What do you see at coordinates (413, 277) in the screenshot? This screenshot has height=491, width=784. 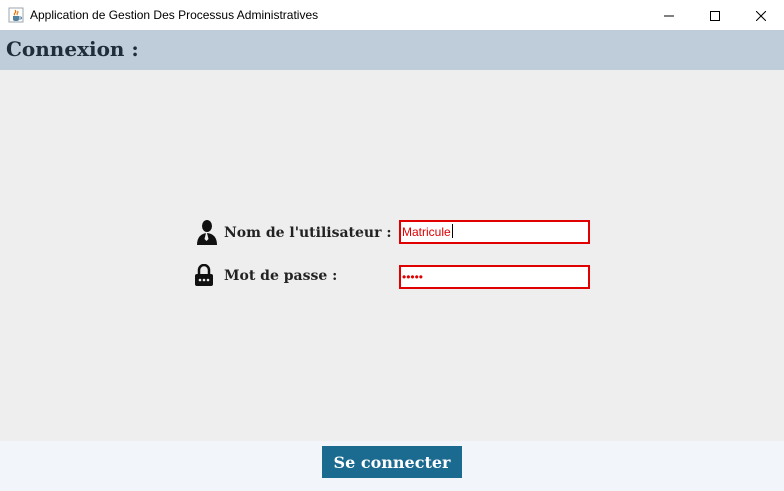 I see `password-value: •••••` at bounding box center [413, 277].